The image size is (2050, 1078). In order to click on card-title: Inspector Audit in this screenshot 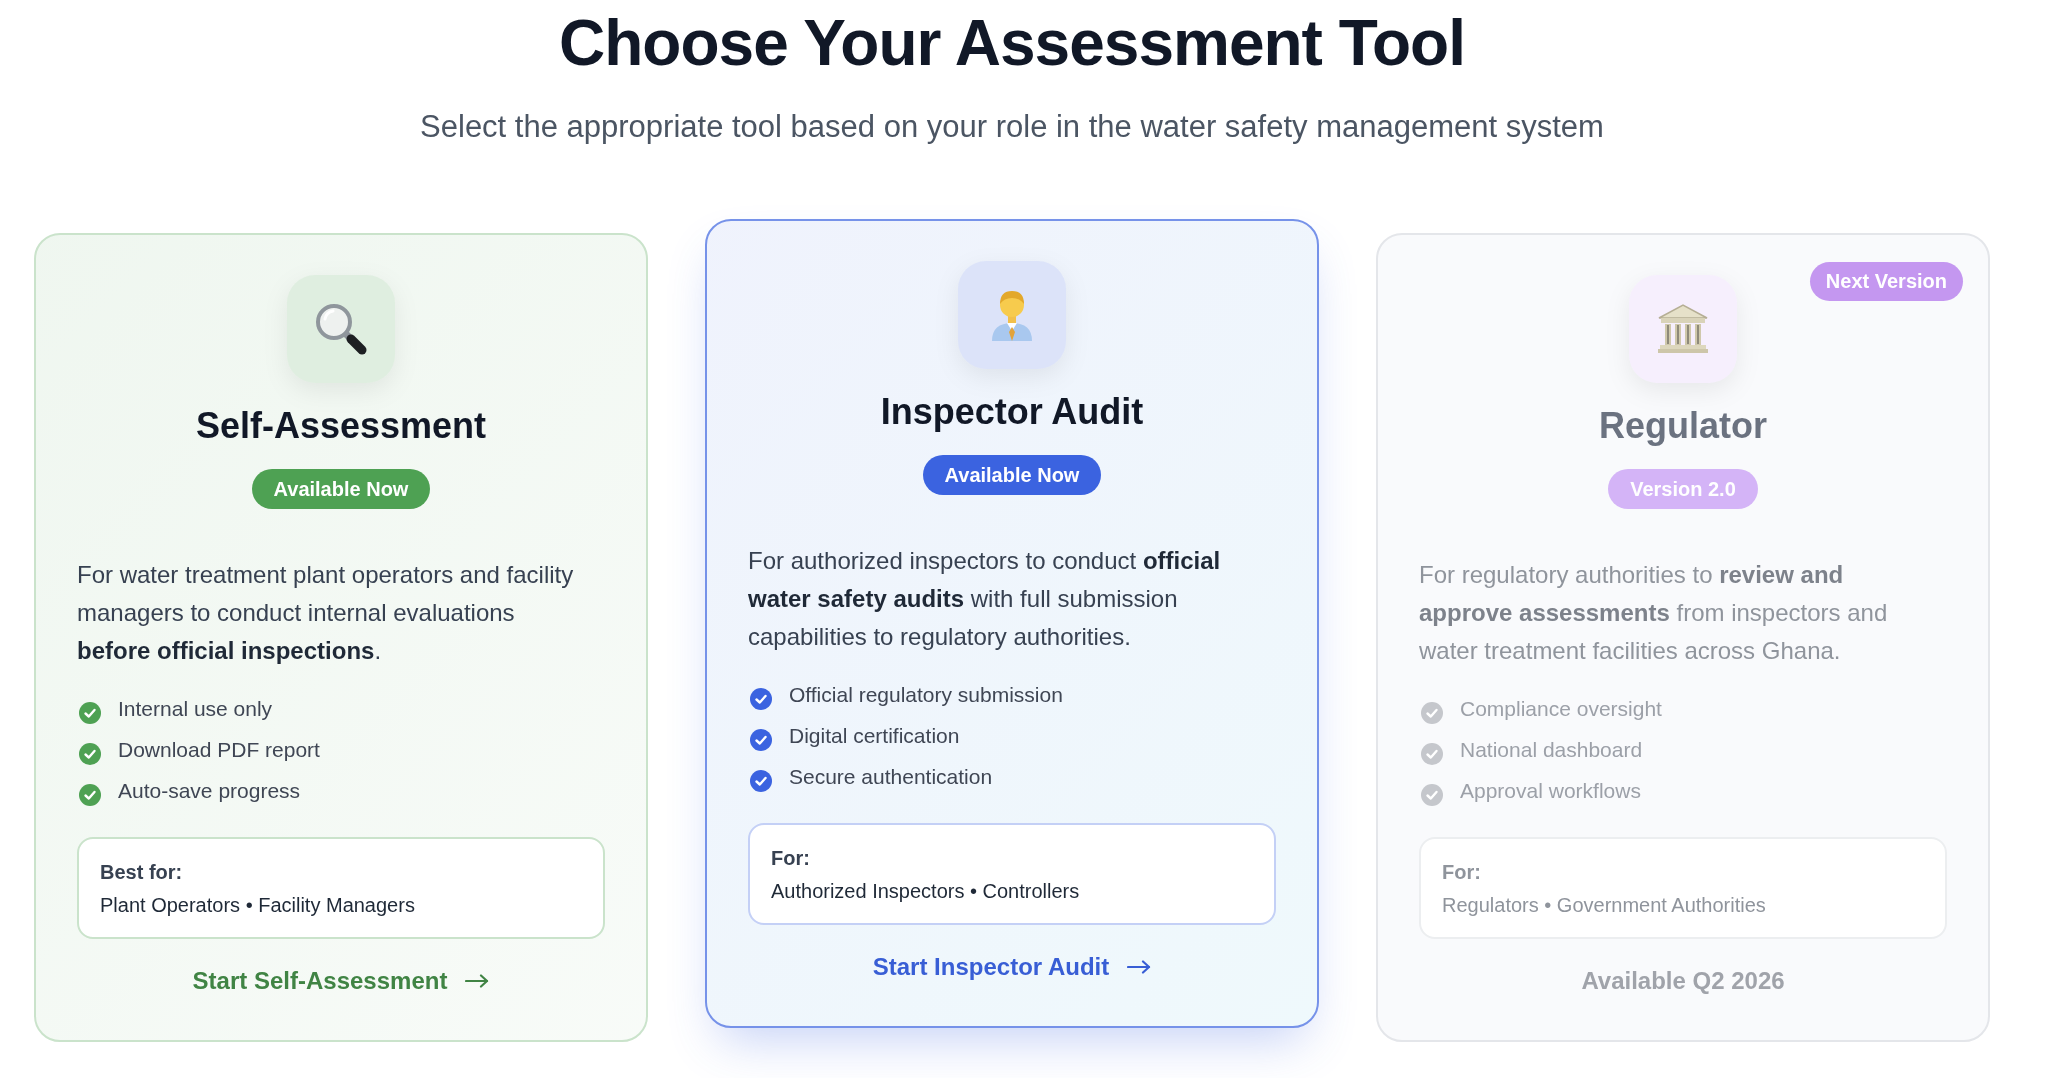, I will do `click(1012, 412)`.